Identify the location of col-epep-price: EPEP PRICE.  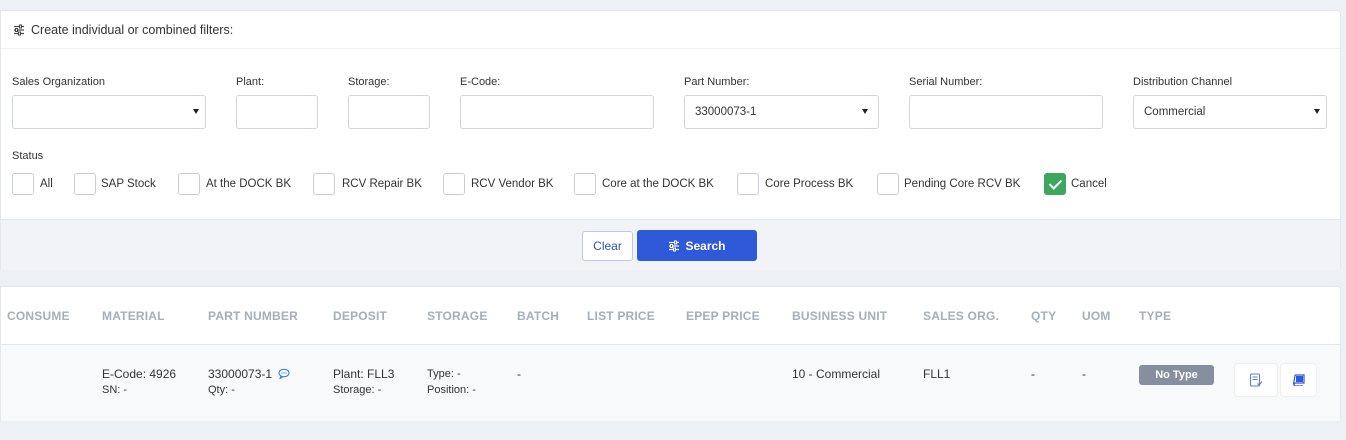
(723, 316).